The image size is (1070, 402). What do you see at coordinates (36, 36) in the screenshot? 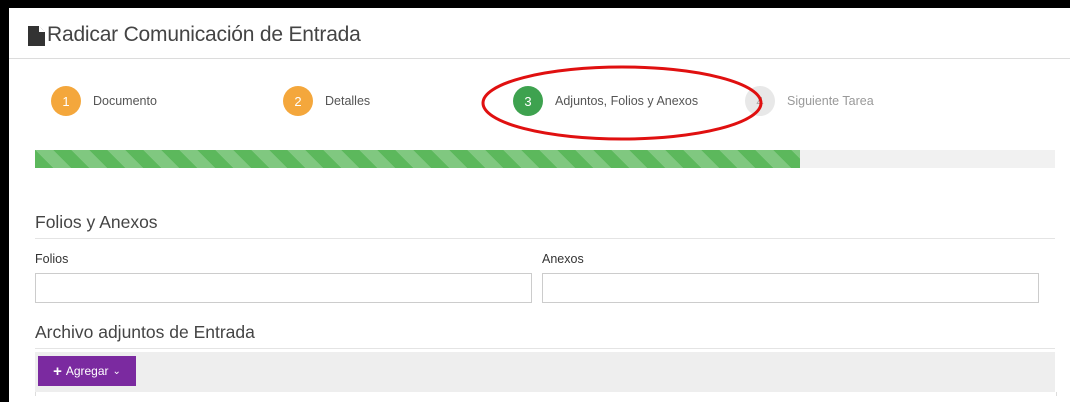
I see `document-icon` at bounding box center [36, 36].